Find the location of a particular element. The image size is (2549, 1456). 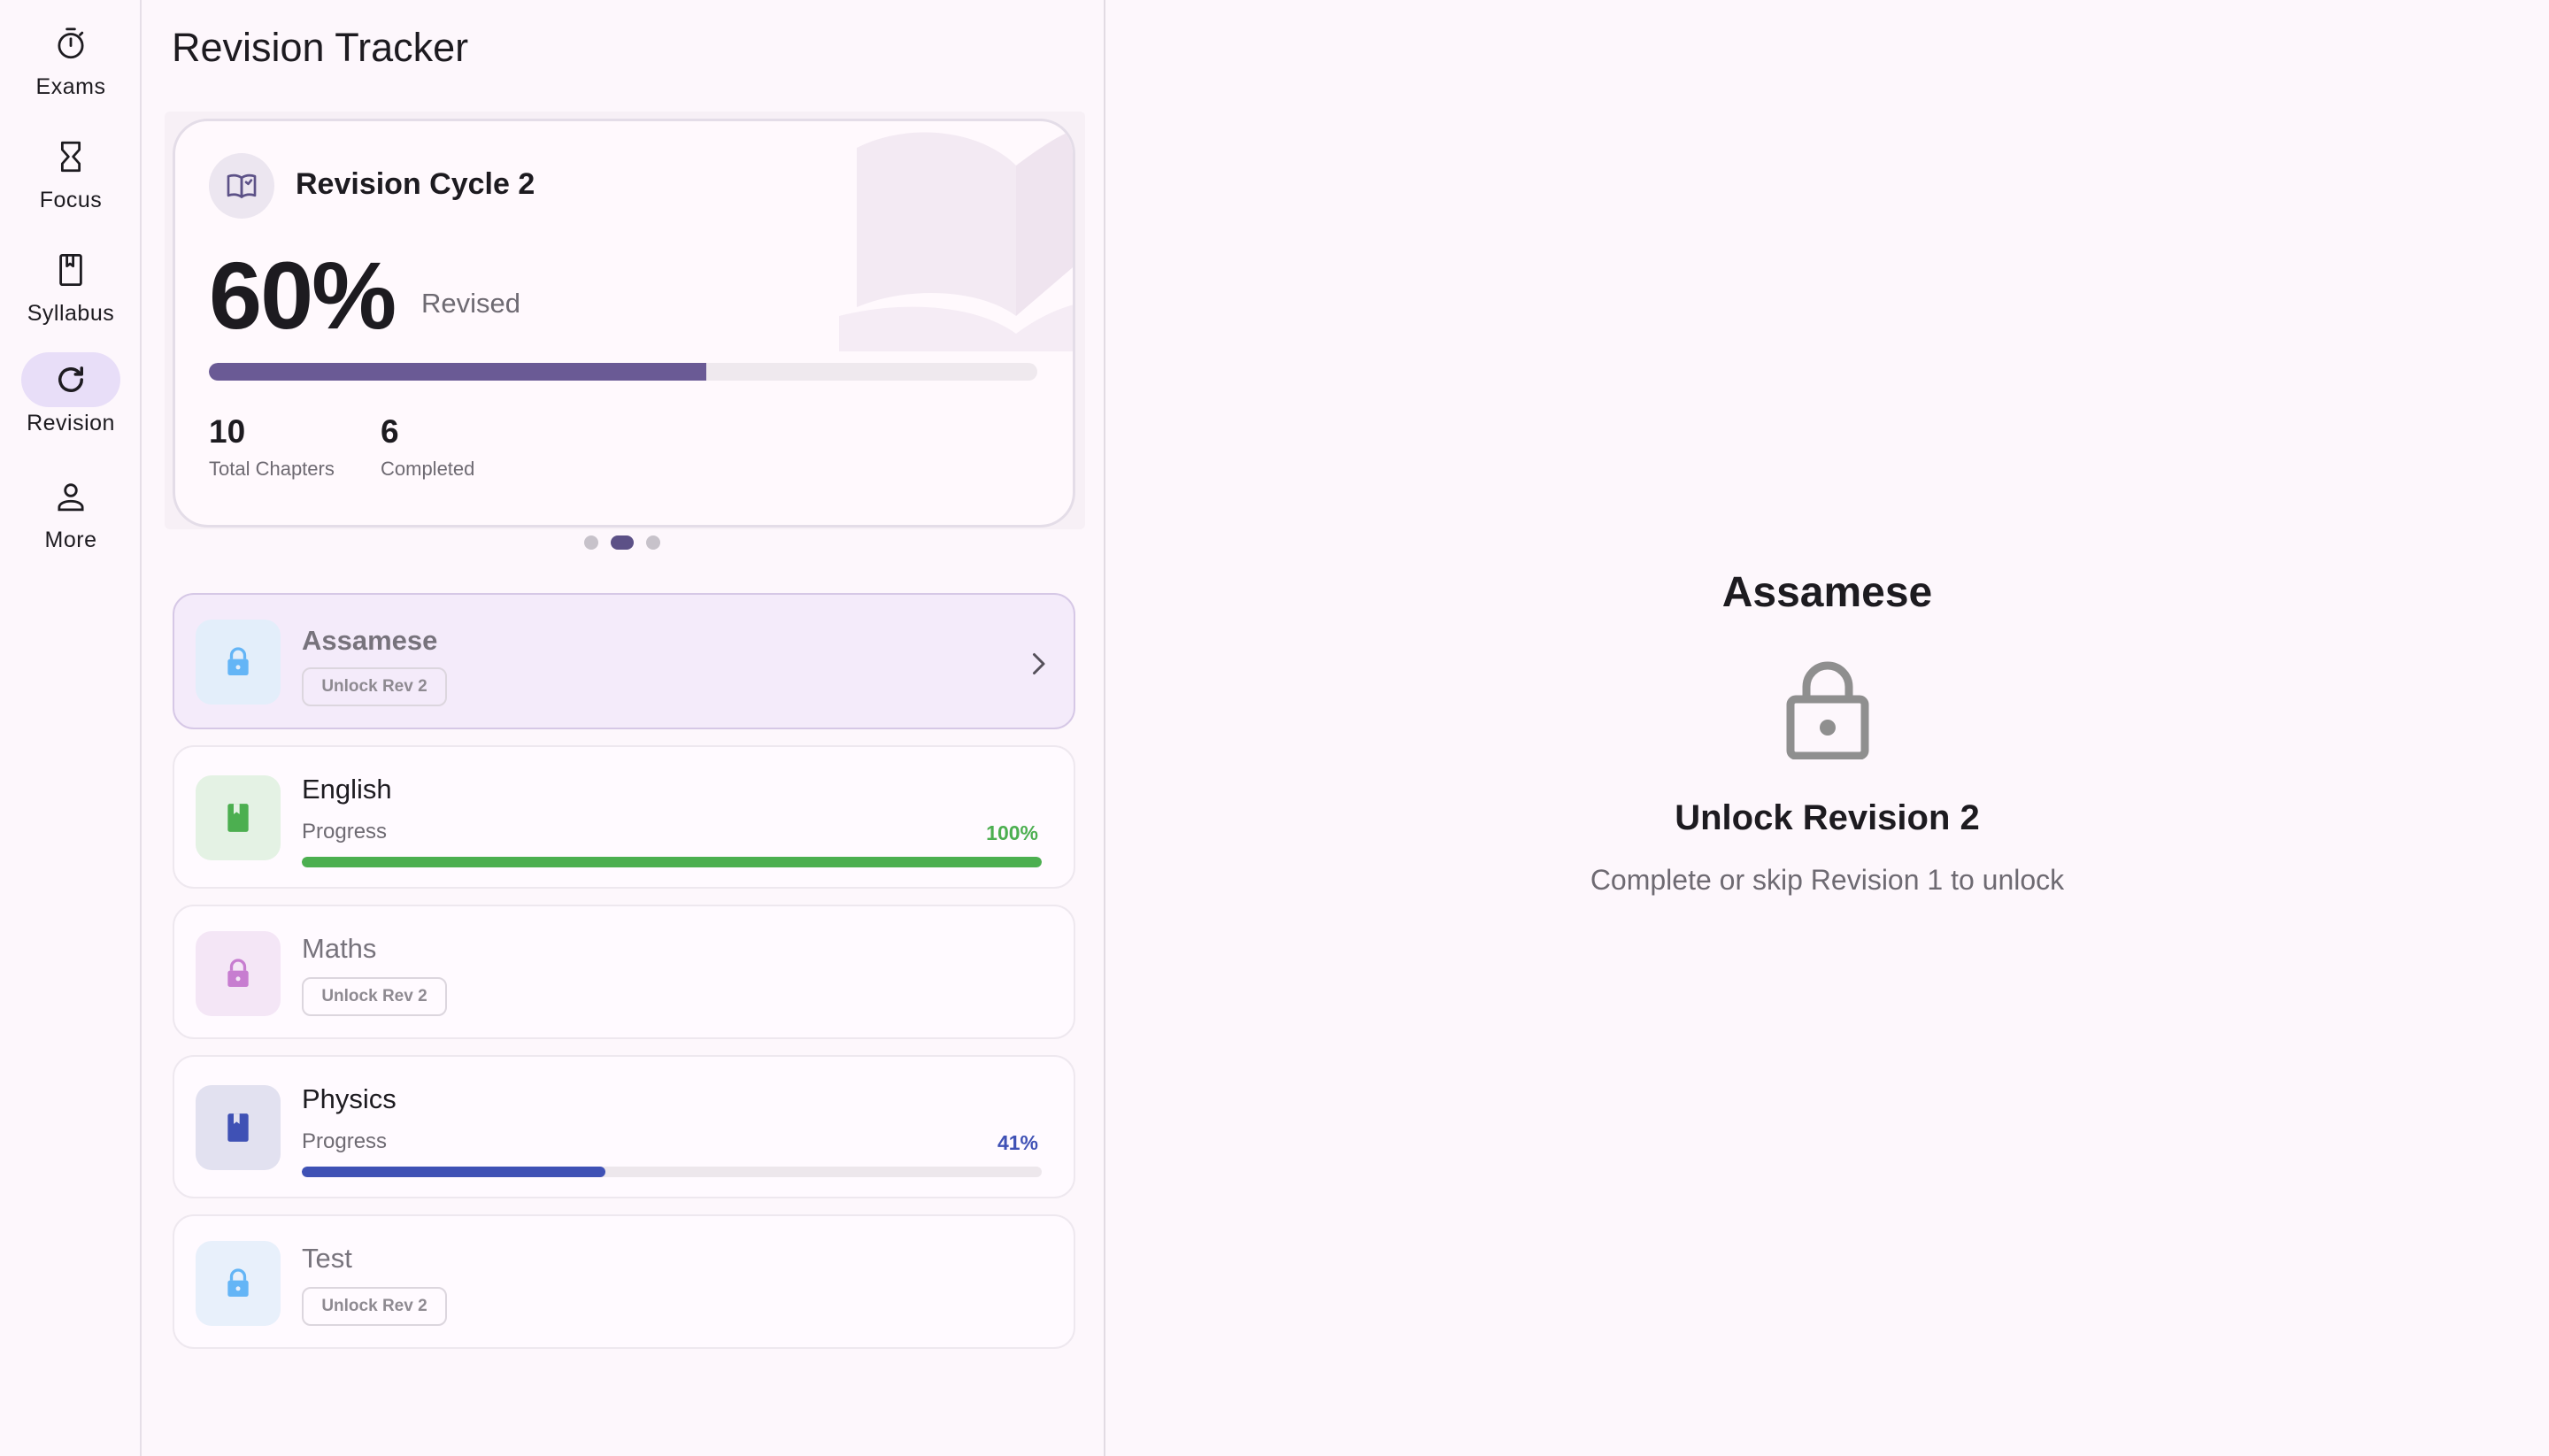

progress-percent: 41% is located at coordinates (1018, 1142).